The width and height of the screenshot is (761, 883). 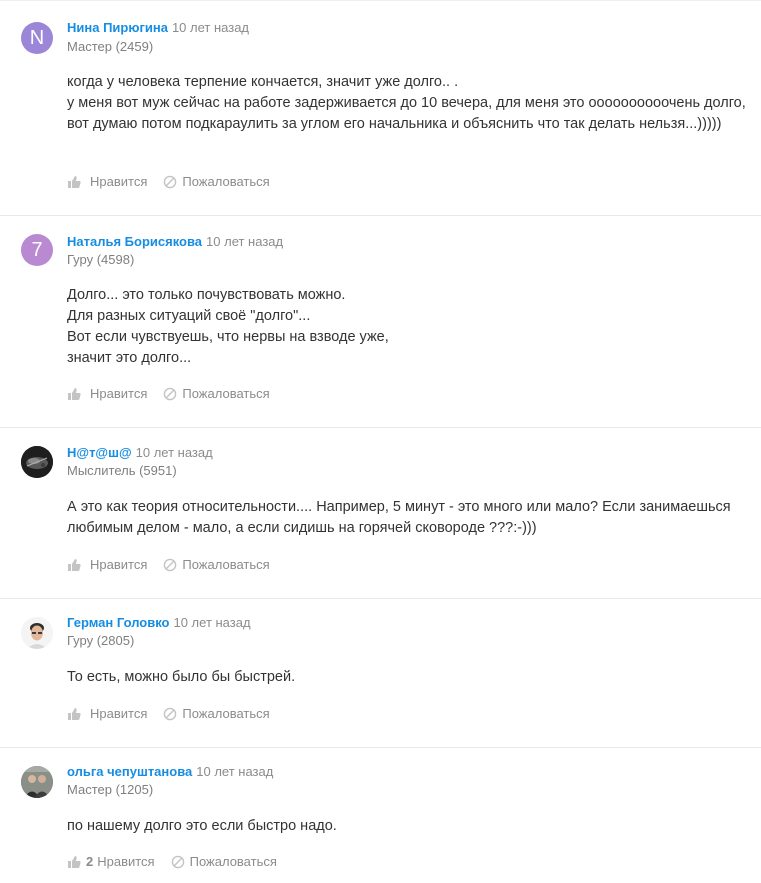 I want to click on author-name-link: Н@т@ш@, so click(x=99, y=452).